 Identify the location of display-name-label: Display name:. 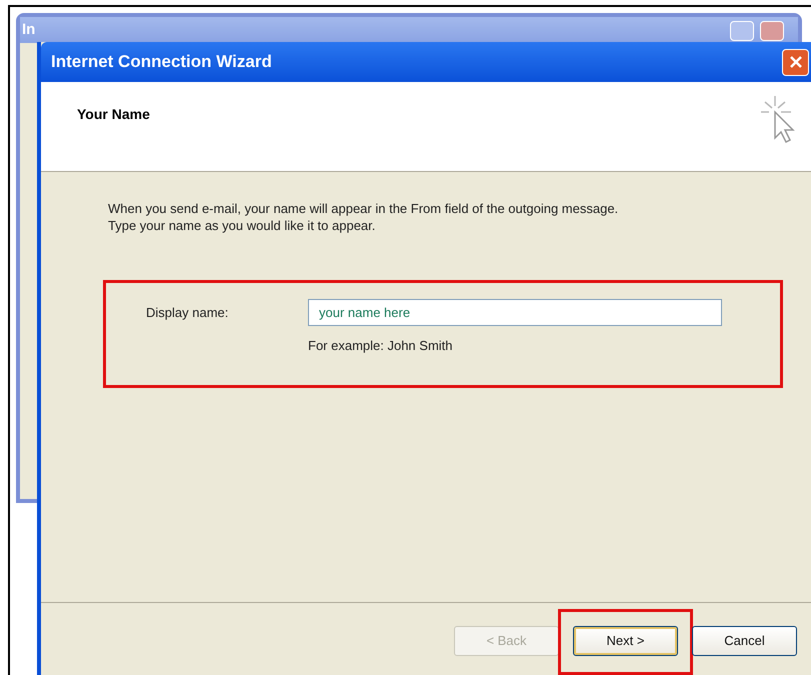
(188, 313).